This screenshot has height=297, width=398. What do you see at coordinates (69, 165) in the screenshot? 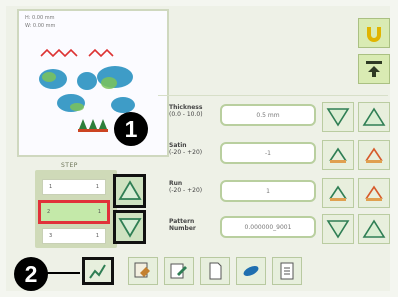
I see `step-label: STEP` at bounding box center [69, 165].